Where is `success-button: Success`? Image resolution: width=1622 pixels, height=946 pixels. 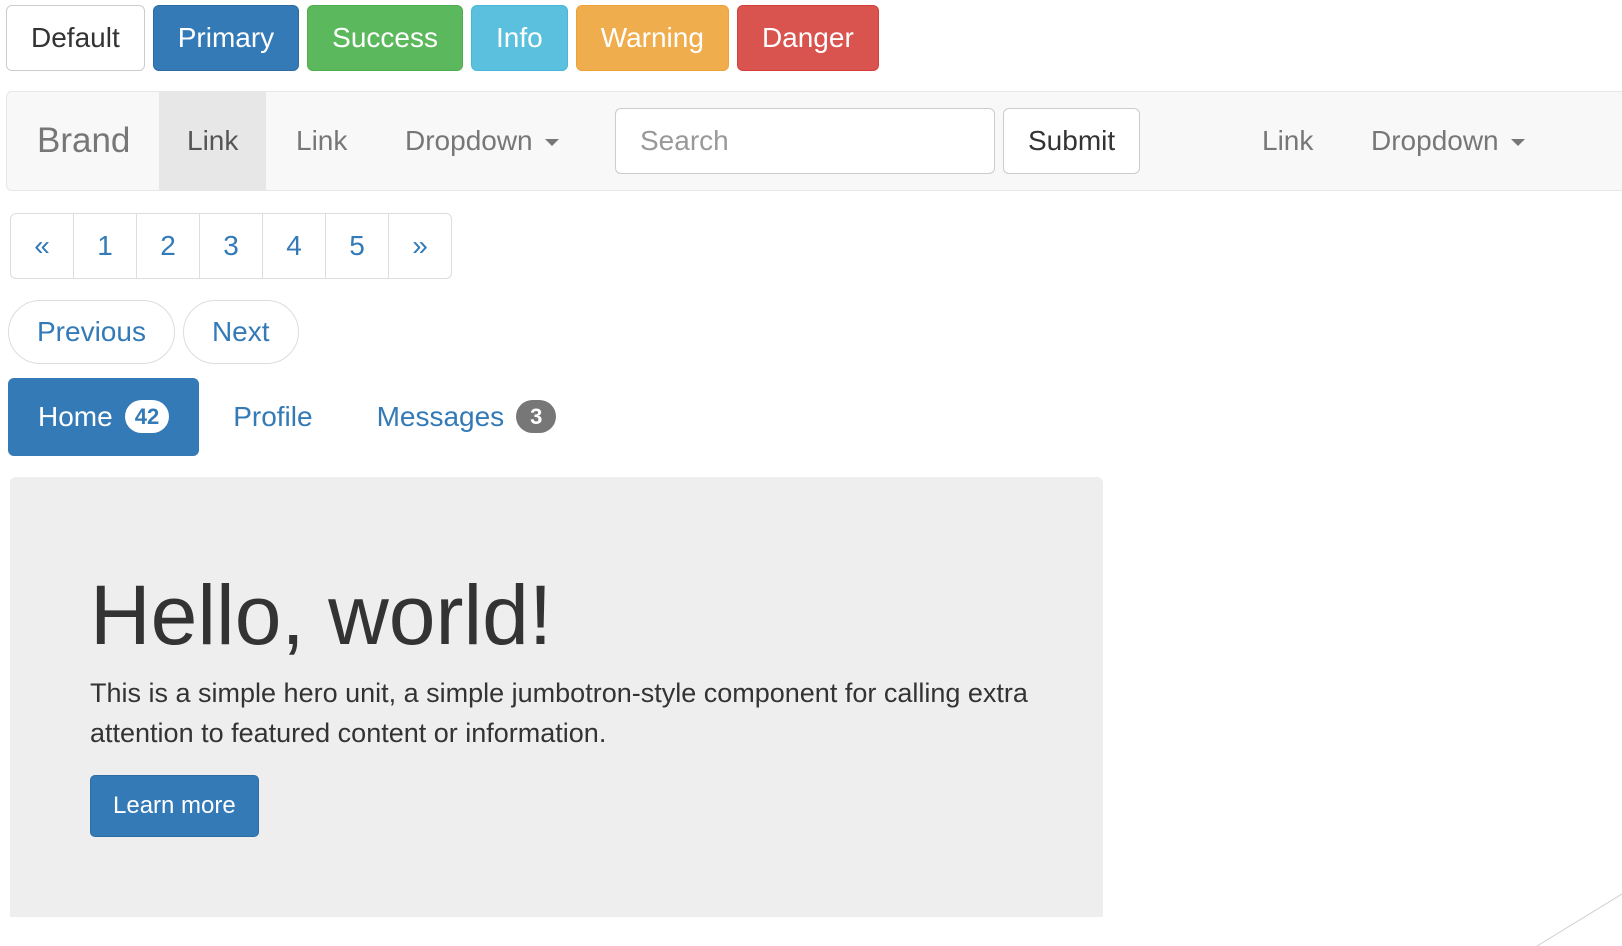 success-button: Success is located at coordinates (385, 38).